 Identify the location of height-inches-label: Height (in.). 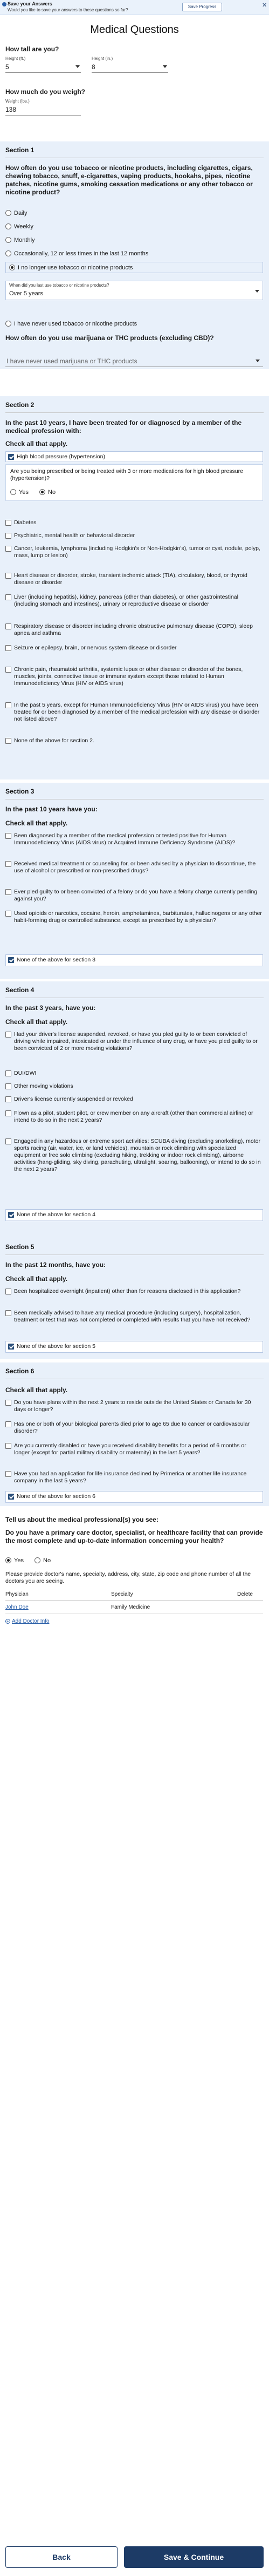
(102, 58).